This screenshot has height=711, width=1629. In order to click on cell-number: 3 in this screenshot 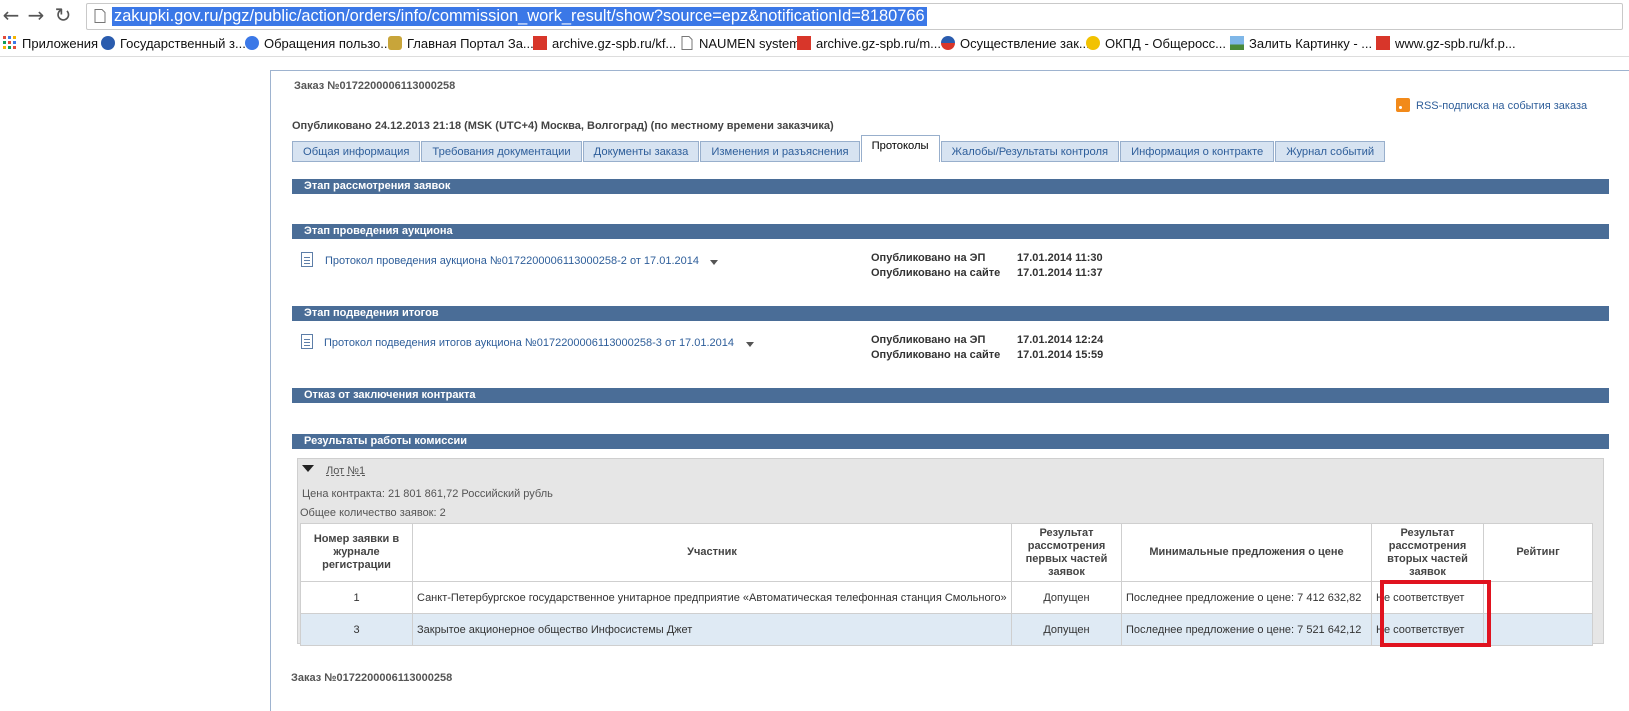, I will do `click(356, 629)`.